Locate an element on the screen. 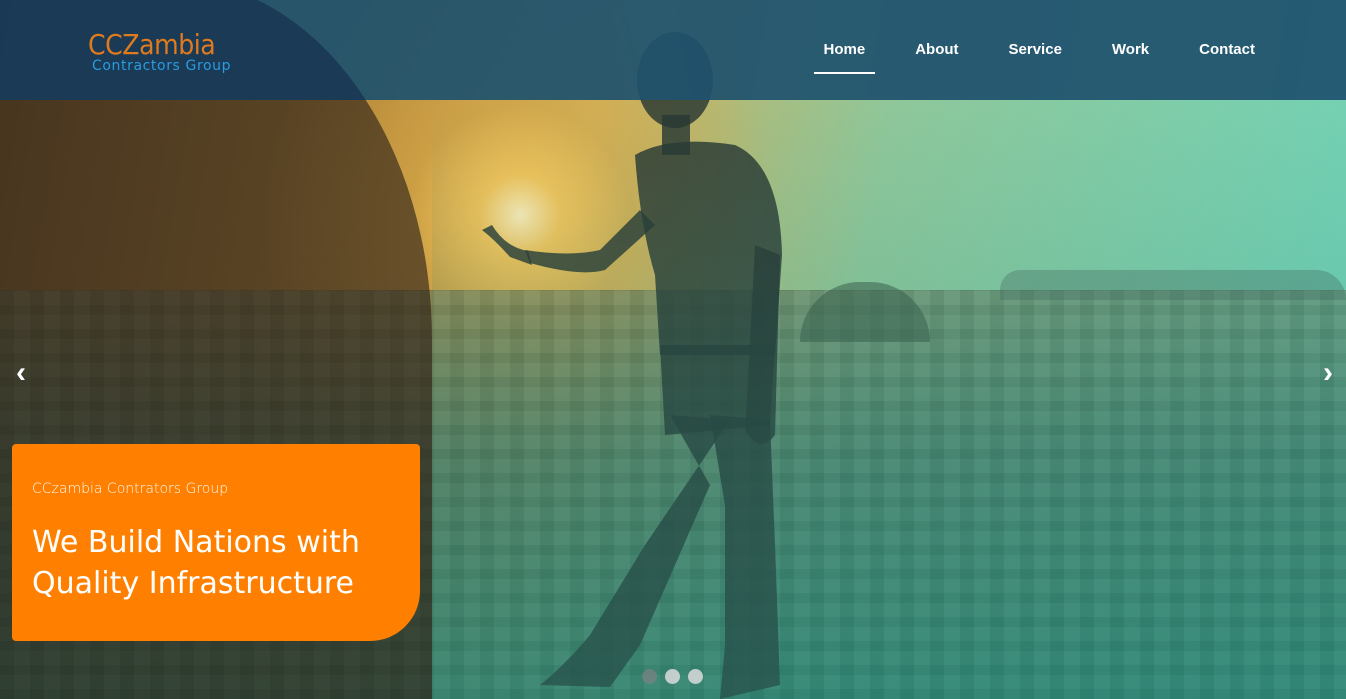 The image size is (1346, 699). logo: CCZambia Contractors Group is located at coordinates (159, 51).